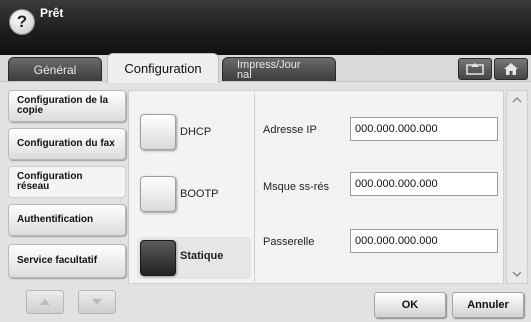 This screenshot has width=531, height=322. What do you see at coordinates (254, 187) in the screenshot?
I see `content-divider` at bounding box center [254, 187].